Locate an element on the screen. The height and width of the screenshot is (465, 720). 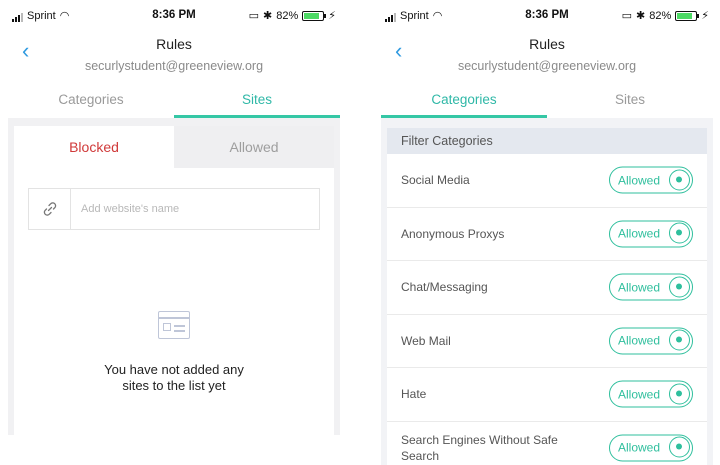
list-segment-control: Blocked Allowed is located at coordinates (174, 147).